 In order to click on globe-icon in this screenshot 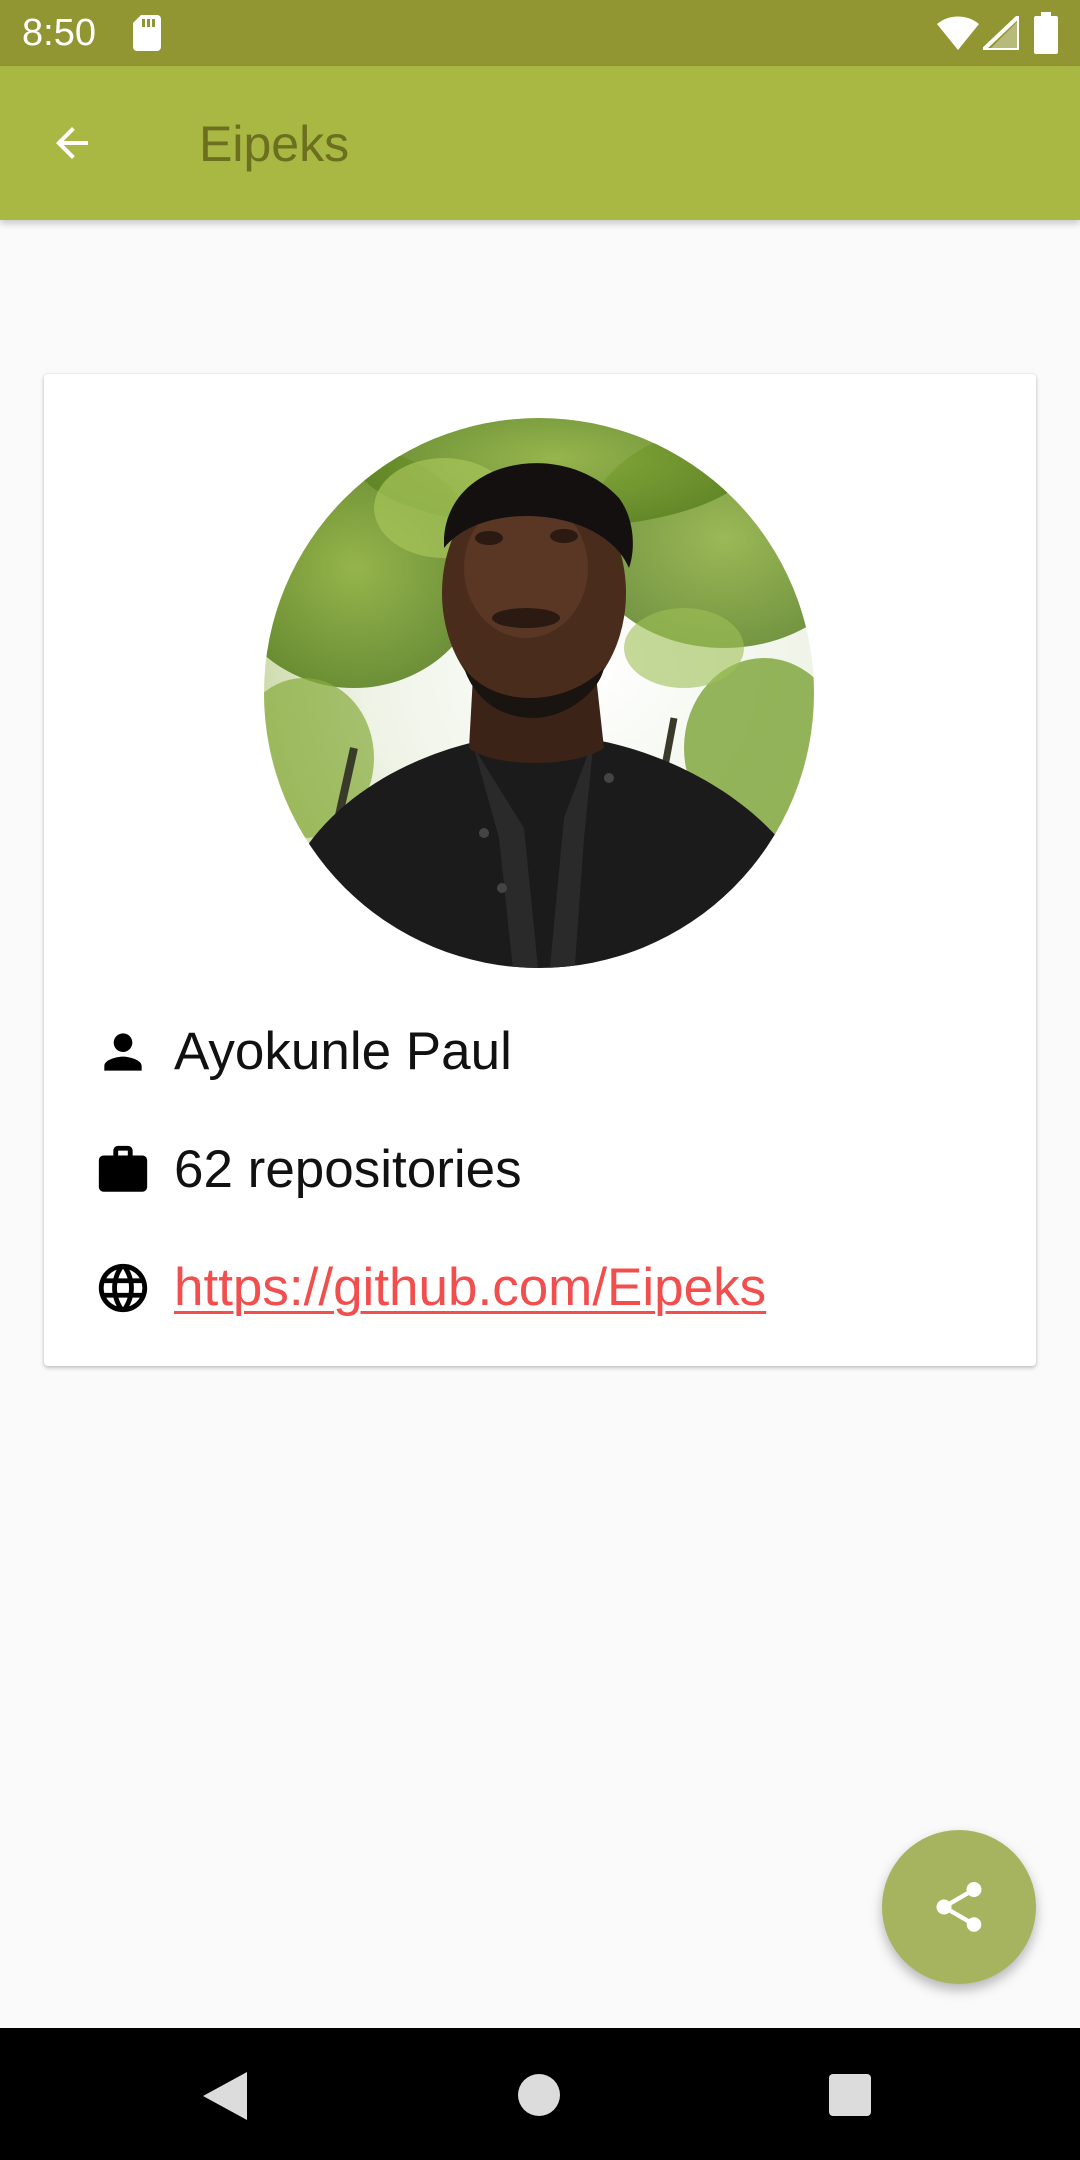, I will do `click(123, 1288)`.